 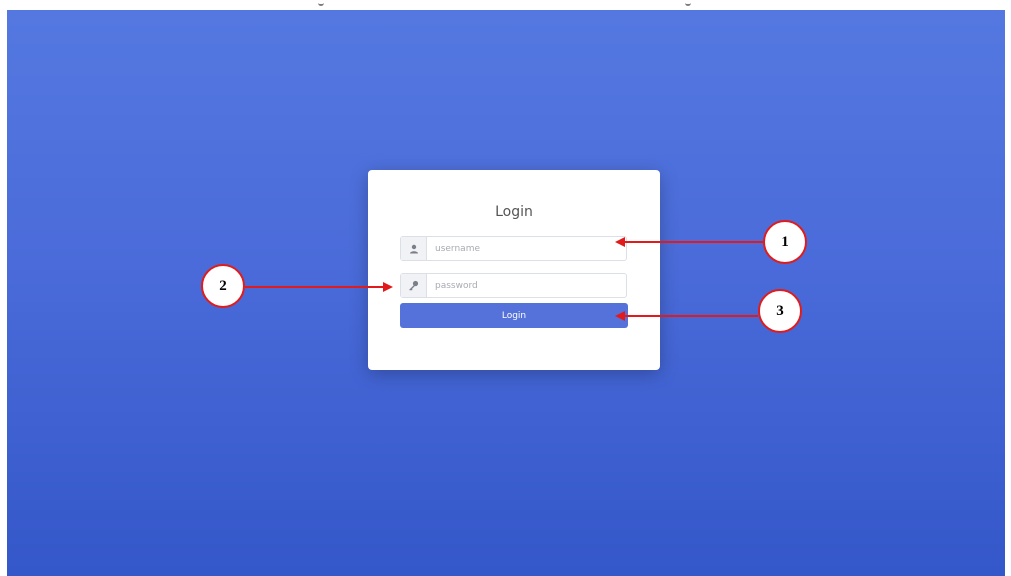 I want to click on user-icon, so click(x=414, y=248).